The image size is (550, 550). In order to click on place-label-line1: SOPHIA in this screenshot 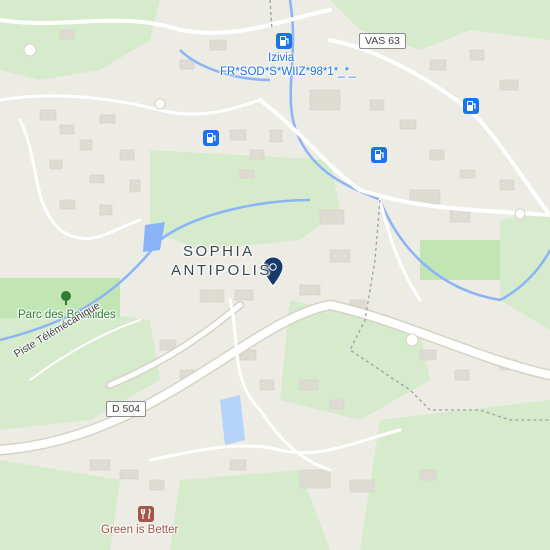, I will do `click(219, 251)`.